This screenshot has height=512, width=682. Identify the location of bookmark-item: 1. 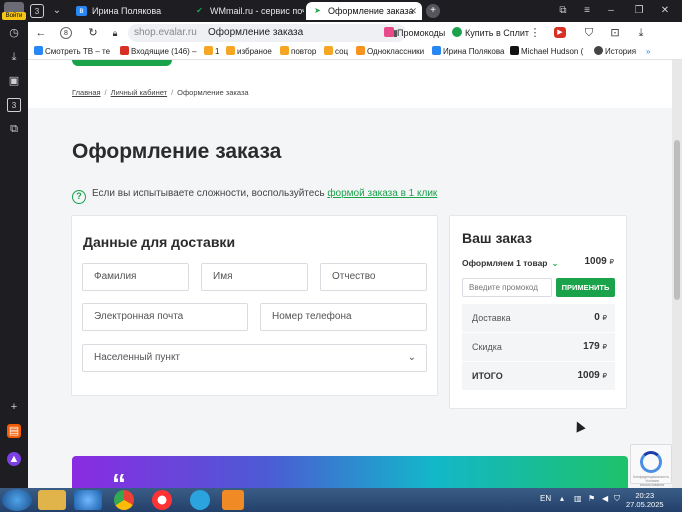
(211, 52).